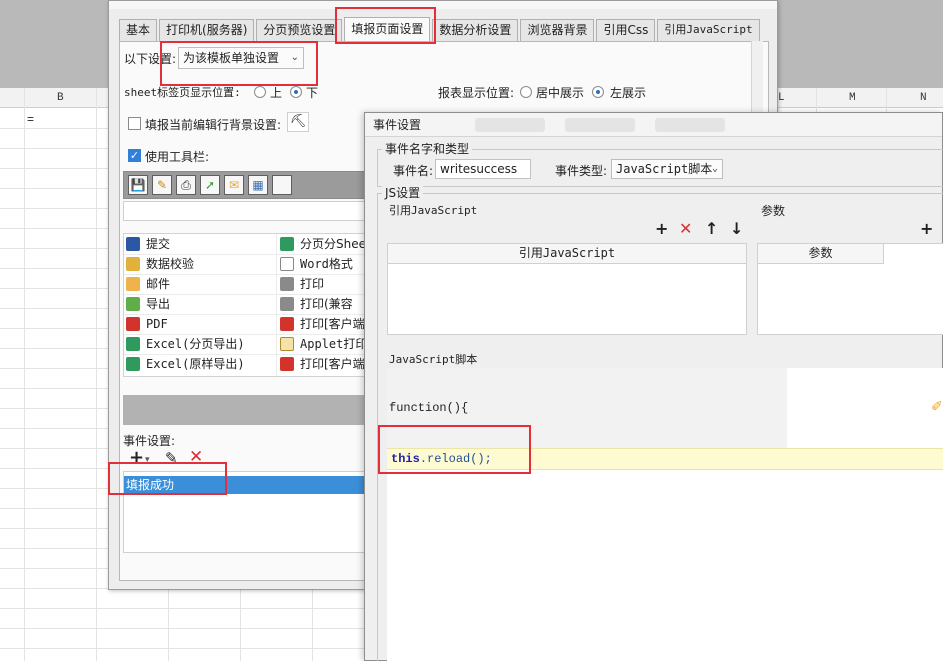  I want to click on save-icon: 💾, so click(138, 185).